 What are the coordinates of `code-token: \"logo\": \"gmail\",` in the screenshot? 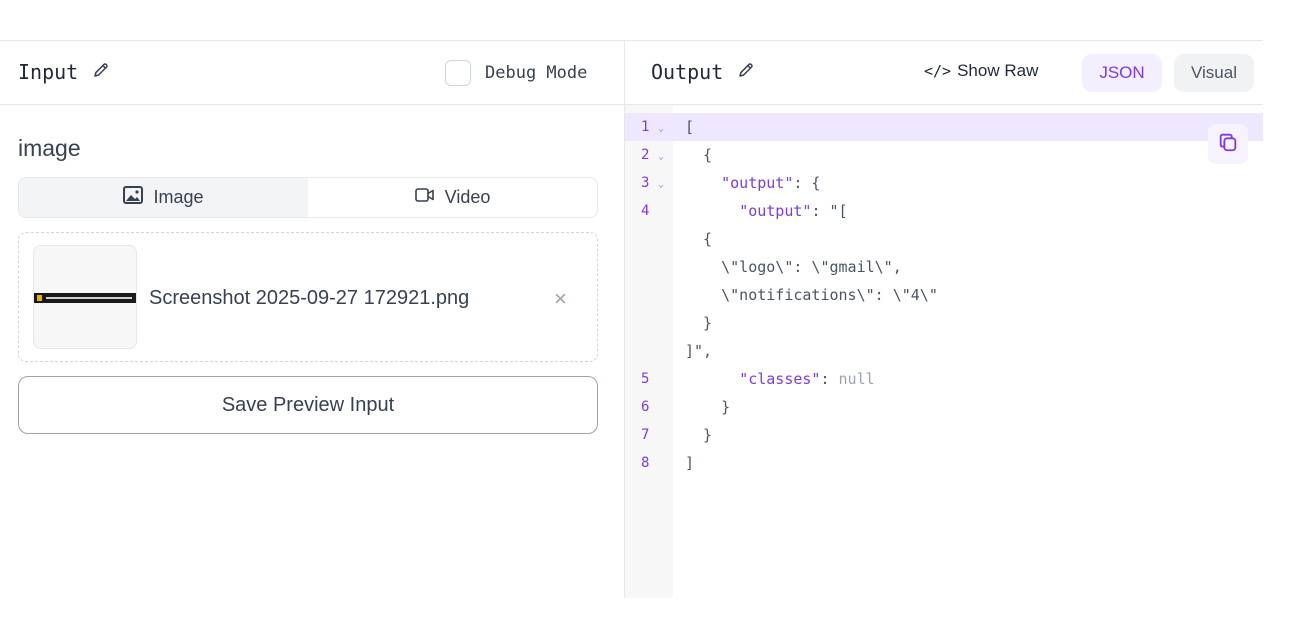 It's located at (793, 267).